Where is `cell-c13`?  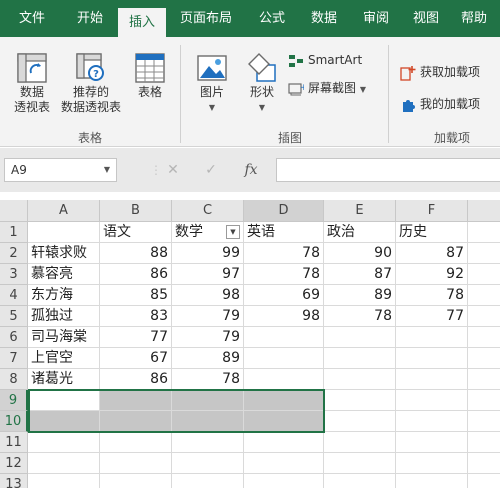
cell-c13 is located at coordinates (208, 481).